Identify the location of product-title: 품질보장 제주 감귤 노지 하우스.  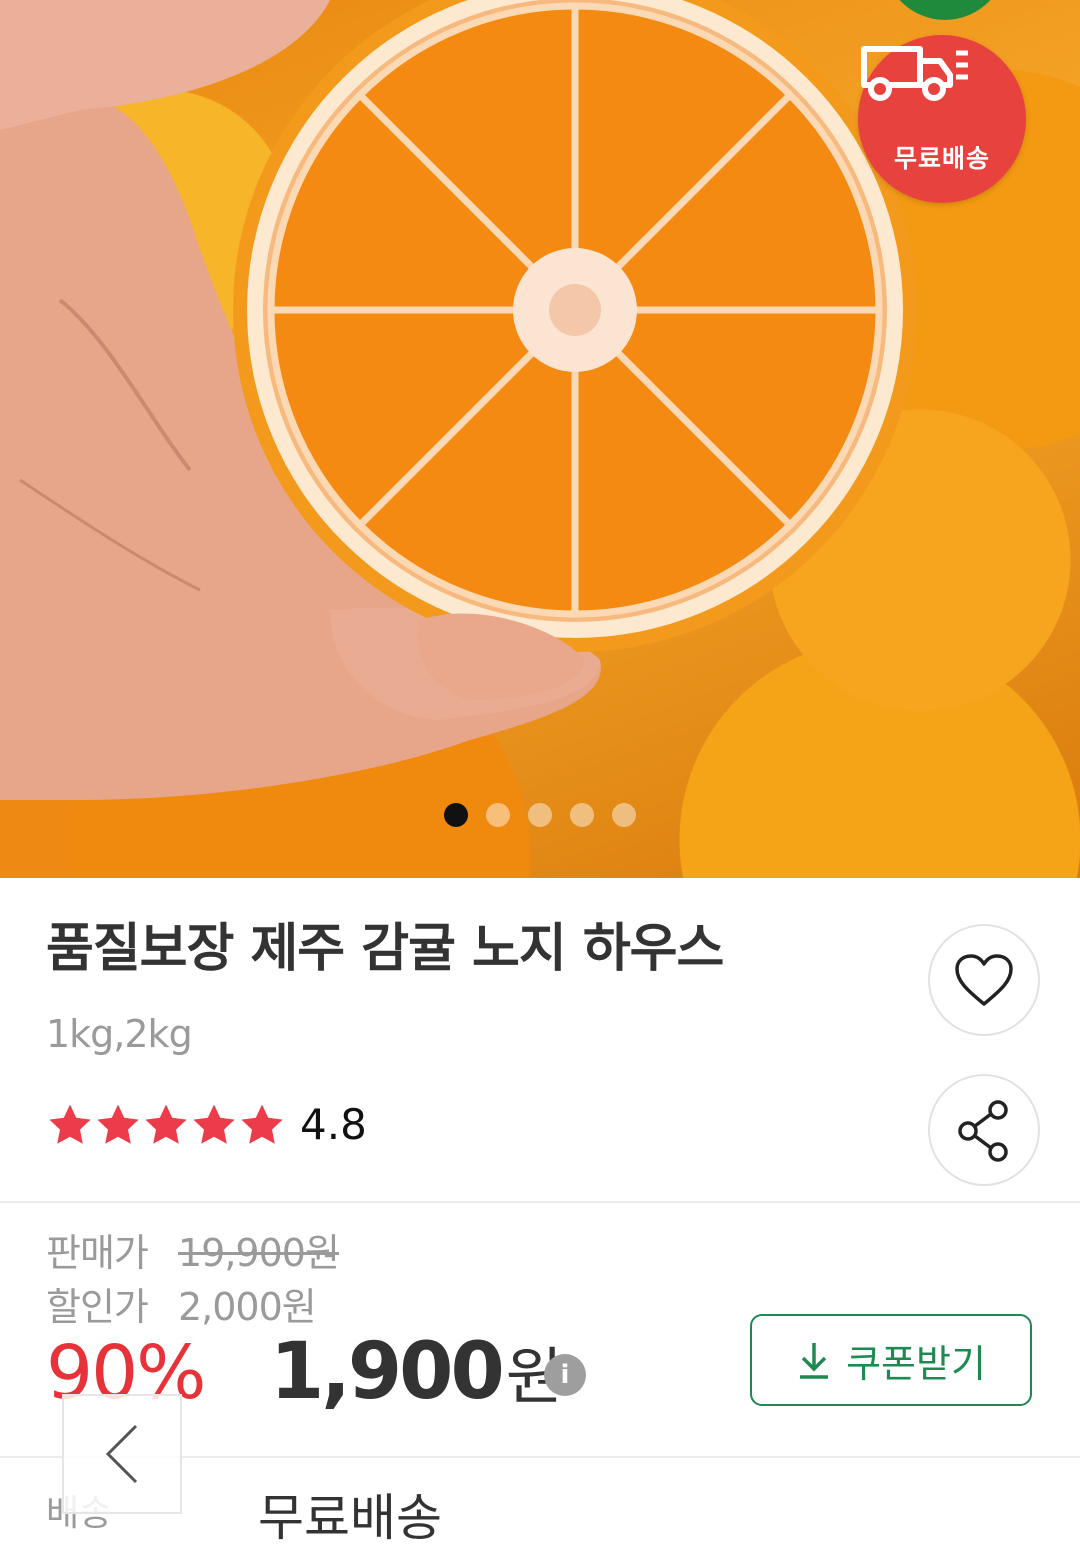
(385, 949).